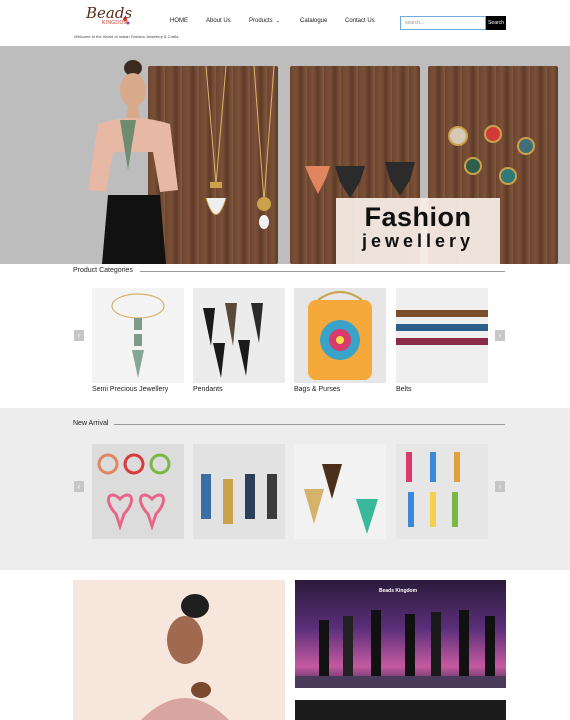 The height and width of the screenshot is (720, 570). I want to click on nav-products-label: Products, so click(261, 21).